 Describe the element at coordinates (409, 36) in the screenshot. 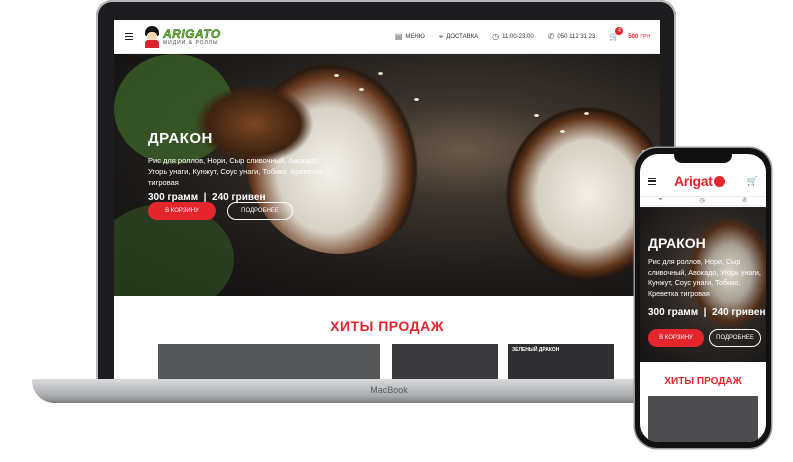

I see `nav-menu: ▤ МЕНЮ` at that location.